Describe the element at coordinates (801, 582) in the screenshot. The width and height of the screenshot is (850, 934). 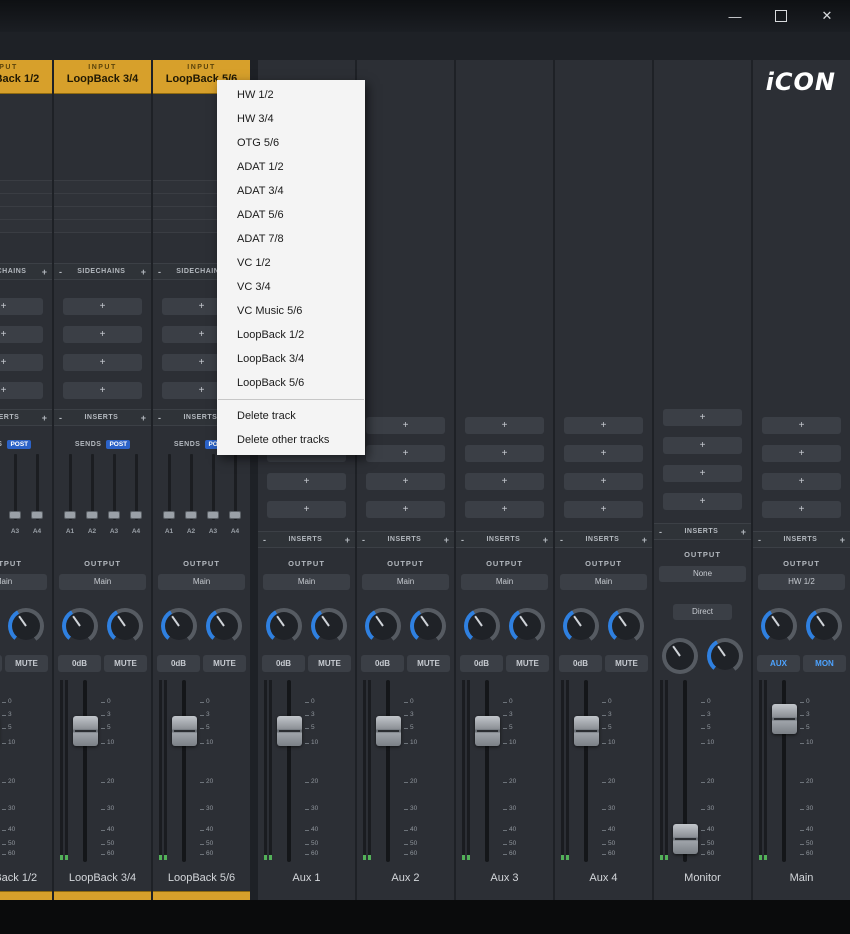
I see `output-select-button: HW 1/2` at that location.